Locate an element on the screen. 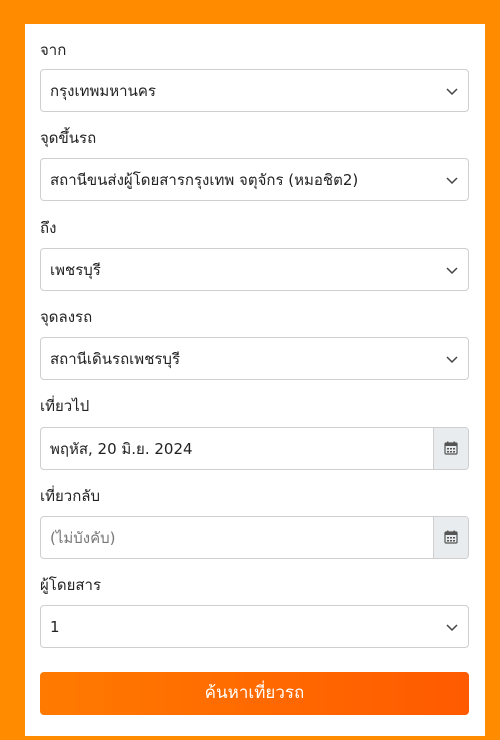 Image resolution: width=500 pixels, height=740 pixels. search-trips-button: ค้นหาเที่ยวรถ is located at coordinates (254, 693).